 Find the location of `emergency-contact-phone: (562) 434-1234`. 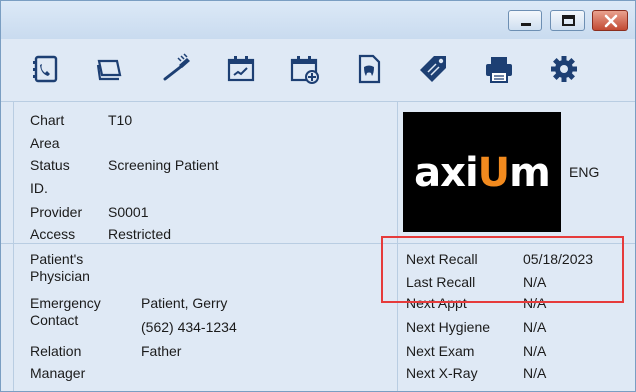

emergency-contact-phone: (562) 434-1234 is located at coordinates (189, 327).